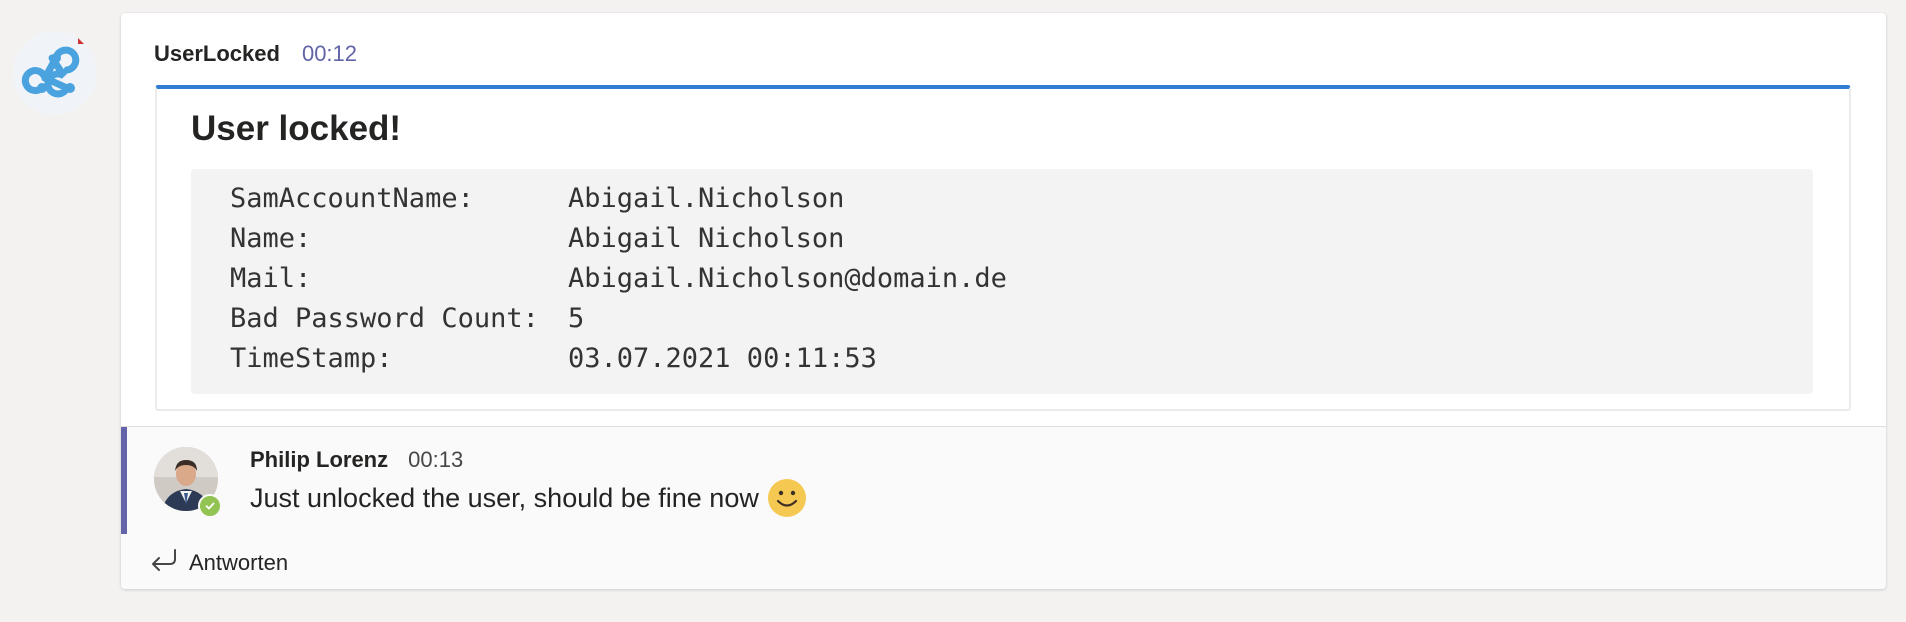 Image resolution: width=1906 pixels, height=622 pixels. I want to click on field-row: Name: Abigail Nicholson, so click(537, 239).